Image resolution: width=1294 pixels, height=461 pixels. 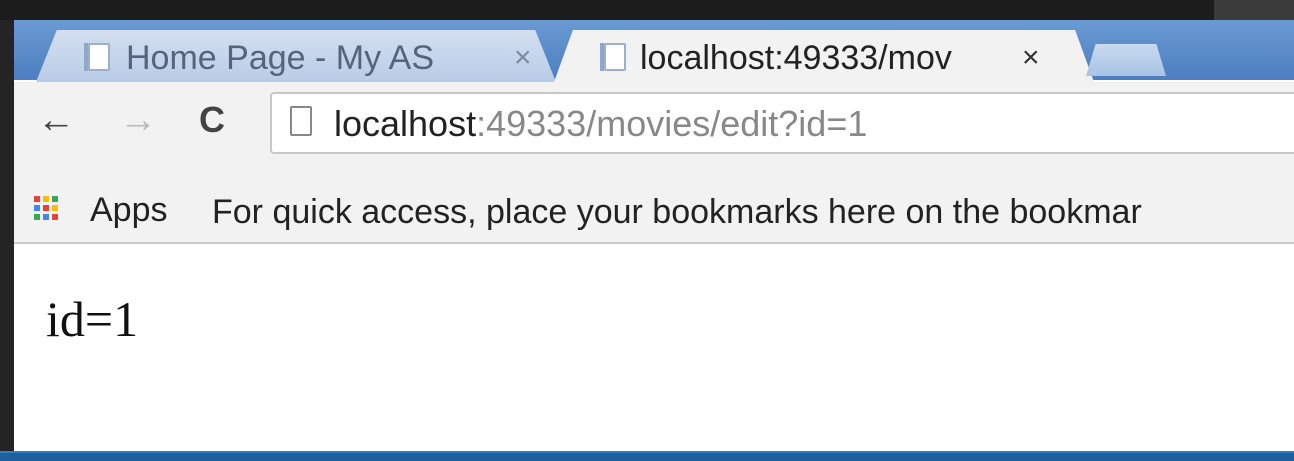 What do you see at coordinates (280, 58) in the screenshot?
I see `tab-title: Home Page - My AS` at bounding box center [280, 58].